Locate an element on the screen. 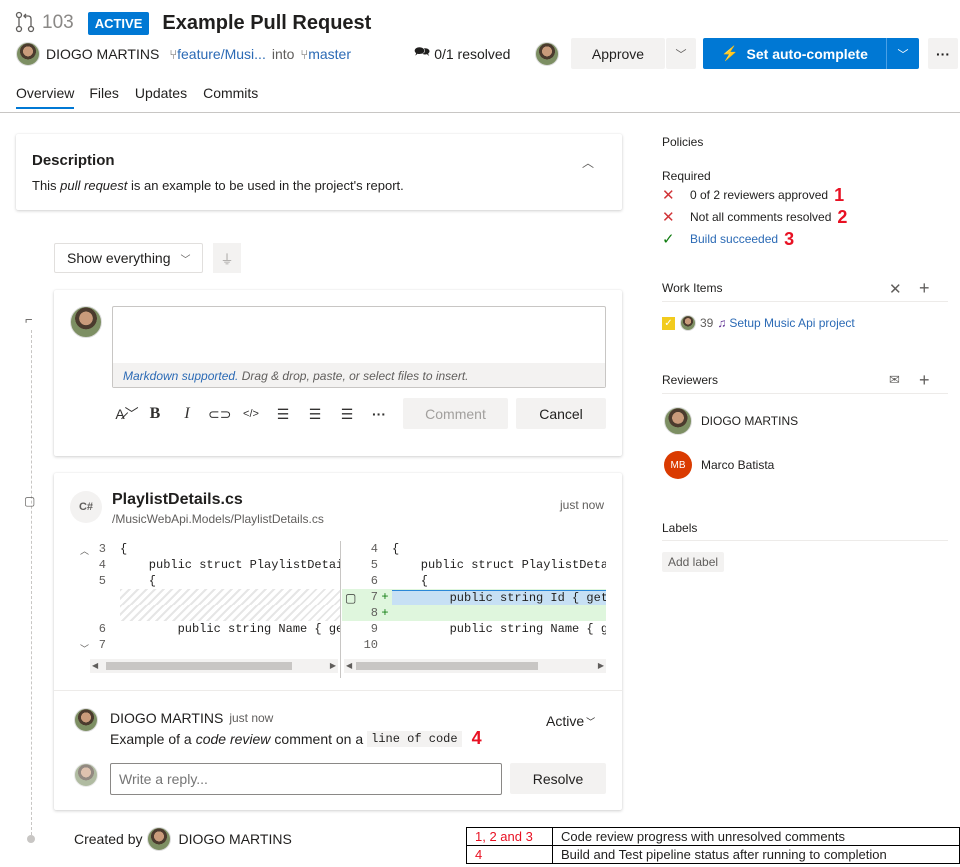  comment-status-dropdown: Active ﹀ is located at coordinates (570, 721).